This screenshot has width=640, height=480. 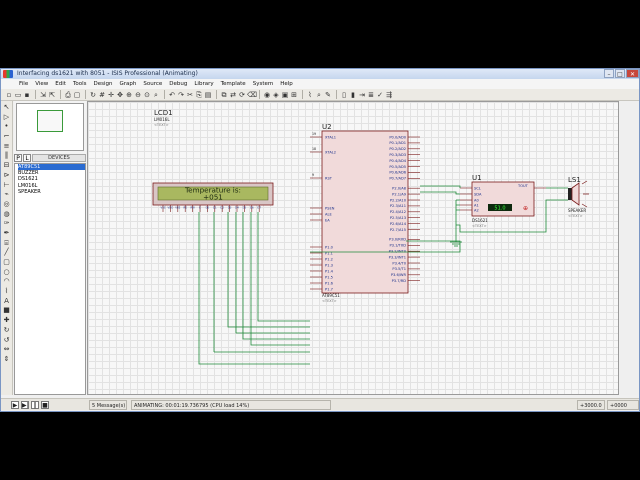 I want to click on menu-help: Help, so click(x=286, y=84).